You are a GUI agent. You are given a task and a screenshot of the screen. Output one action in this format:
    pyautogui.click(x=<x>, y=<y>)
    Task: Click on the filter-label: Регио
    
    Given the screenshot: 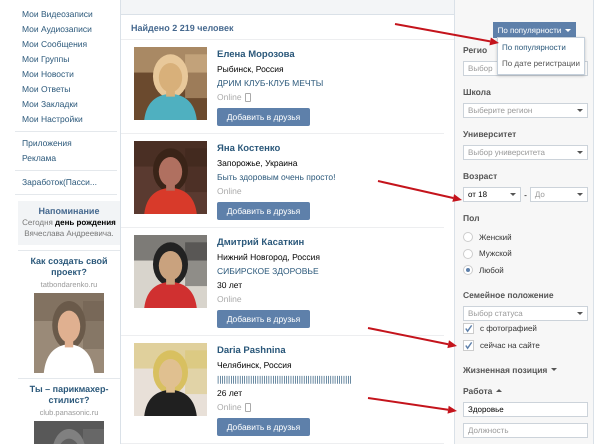 What is the action you would take?
    pyautogui.click(x=475, y=50)
    